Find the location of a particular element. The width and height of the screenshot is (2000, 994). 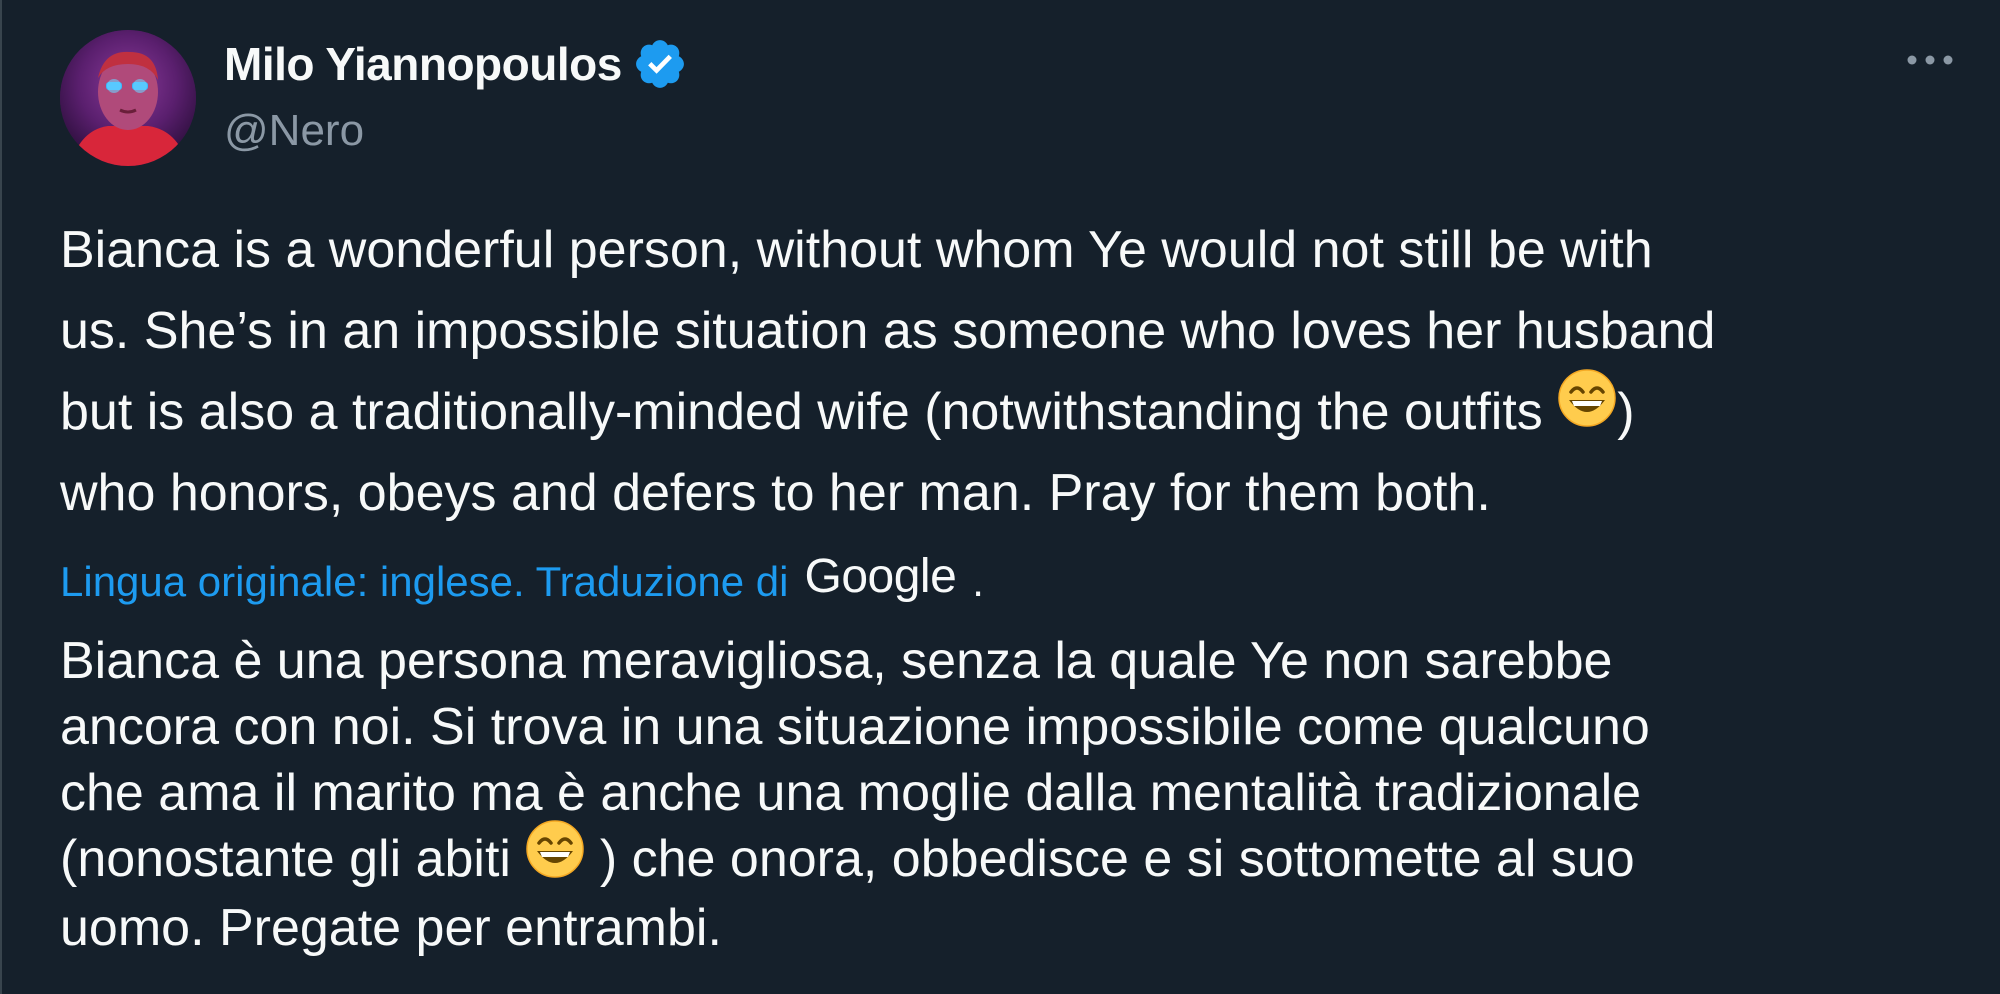

translation-label: Lingua originale: inglese. Traduzione di is located at coordinates (424, 582).